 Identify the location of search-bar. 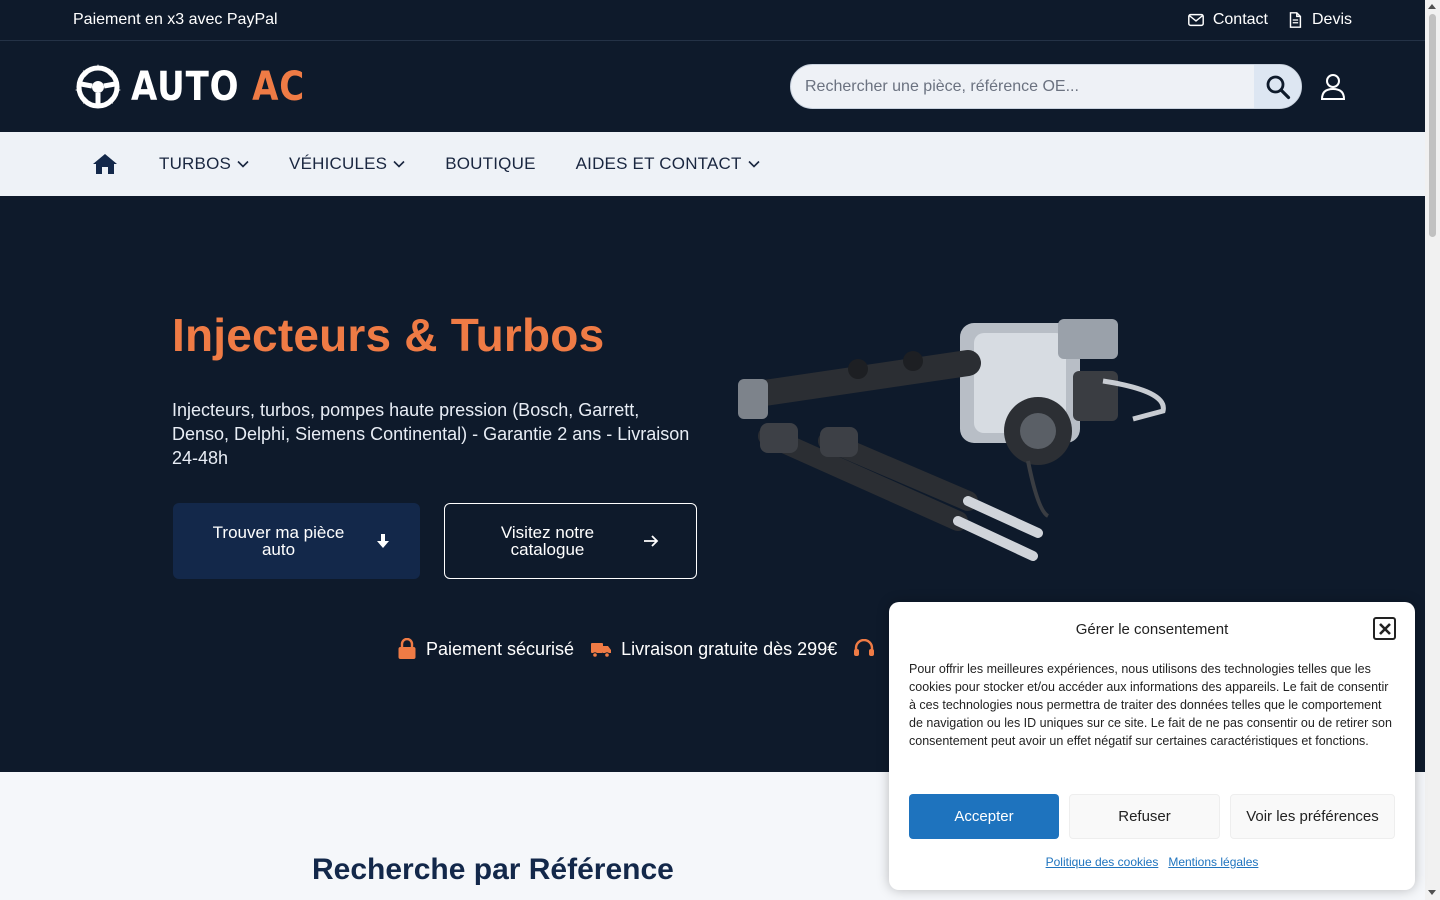
(1046, 86).